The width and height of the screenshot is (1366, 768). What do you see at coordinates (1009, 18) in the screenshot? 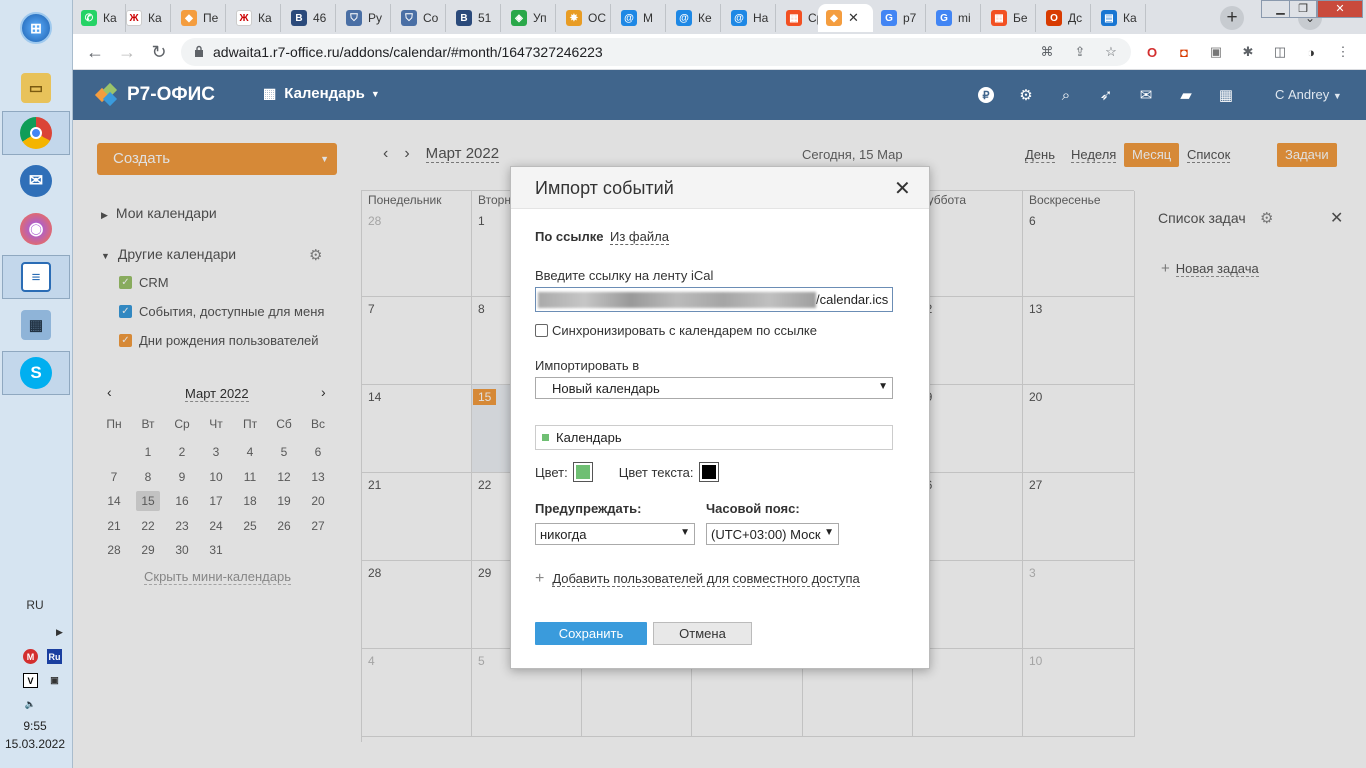
I see `browser-tab: ▦ Бе` at bounding box center [1009, 18].